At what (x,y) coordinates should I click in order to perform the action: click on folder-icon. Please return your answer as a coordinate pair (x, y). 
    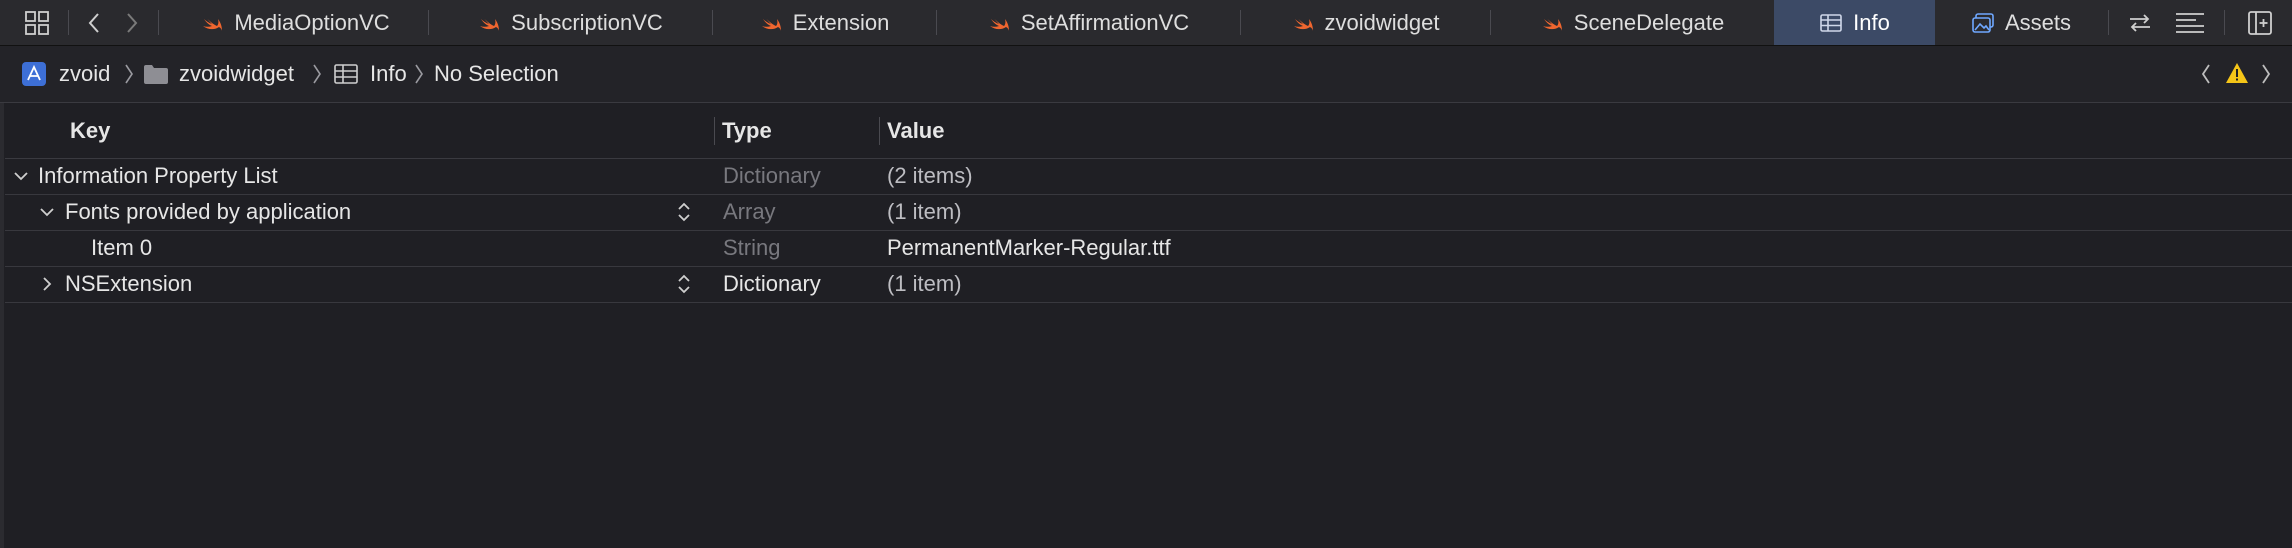
    Looking at the image, I should click on (156, 73).